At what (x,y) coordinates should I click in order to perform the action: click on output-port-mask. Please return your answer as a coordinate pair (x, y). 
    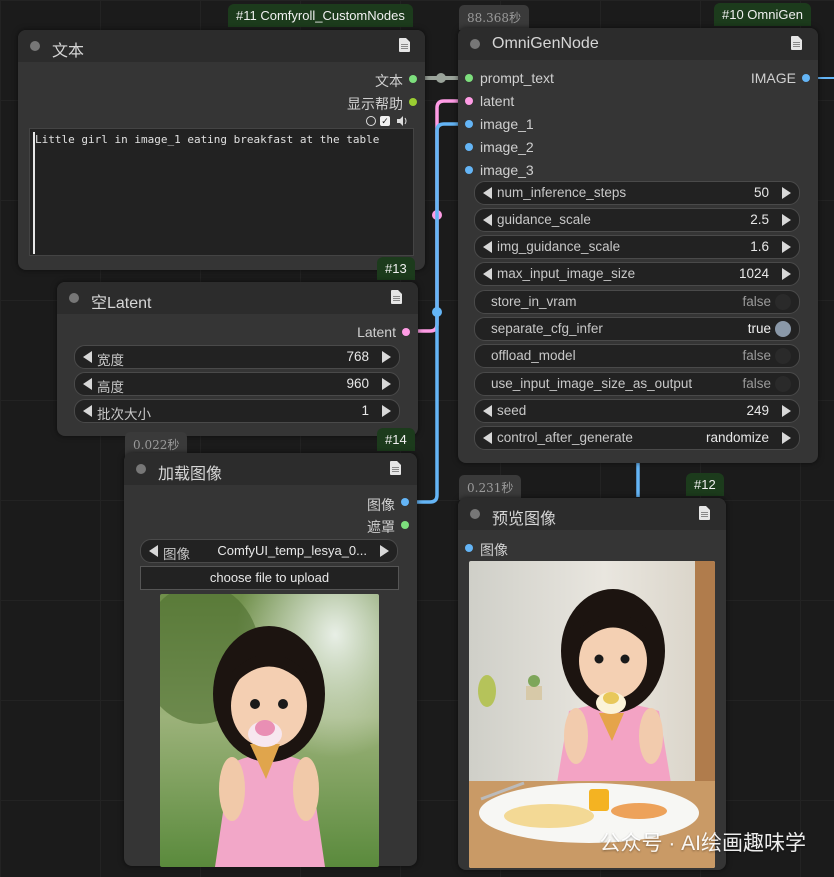
    Looking at the image, I should click on (405, 525).